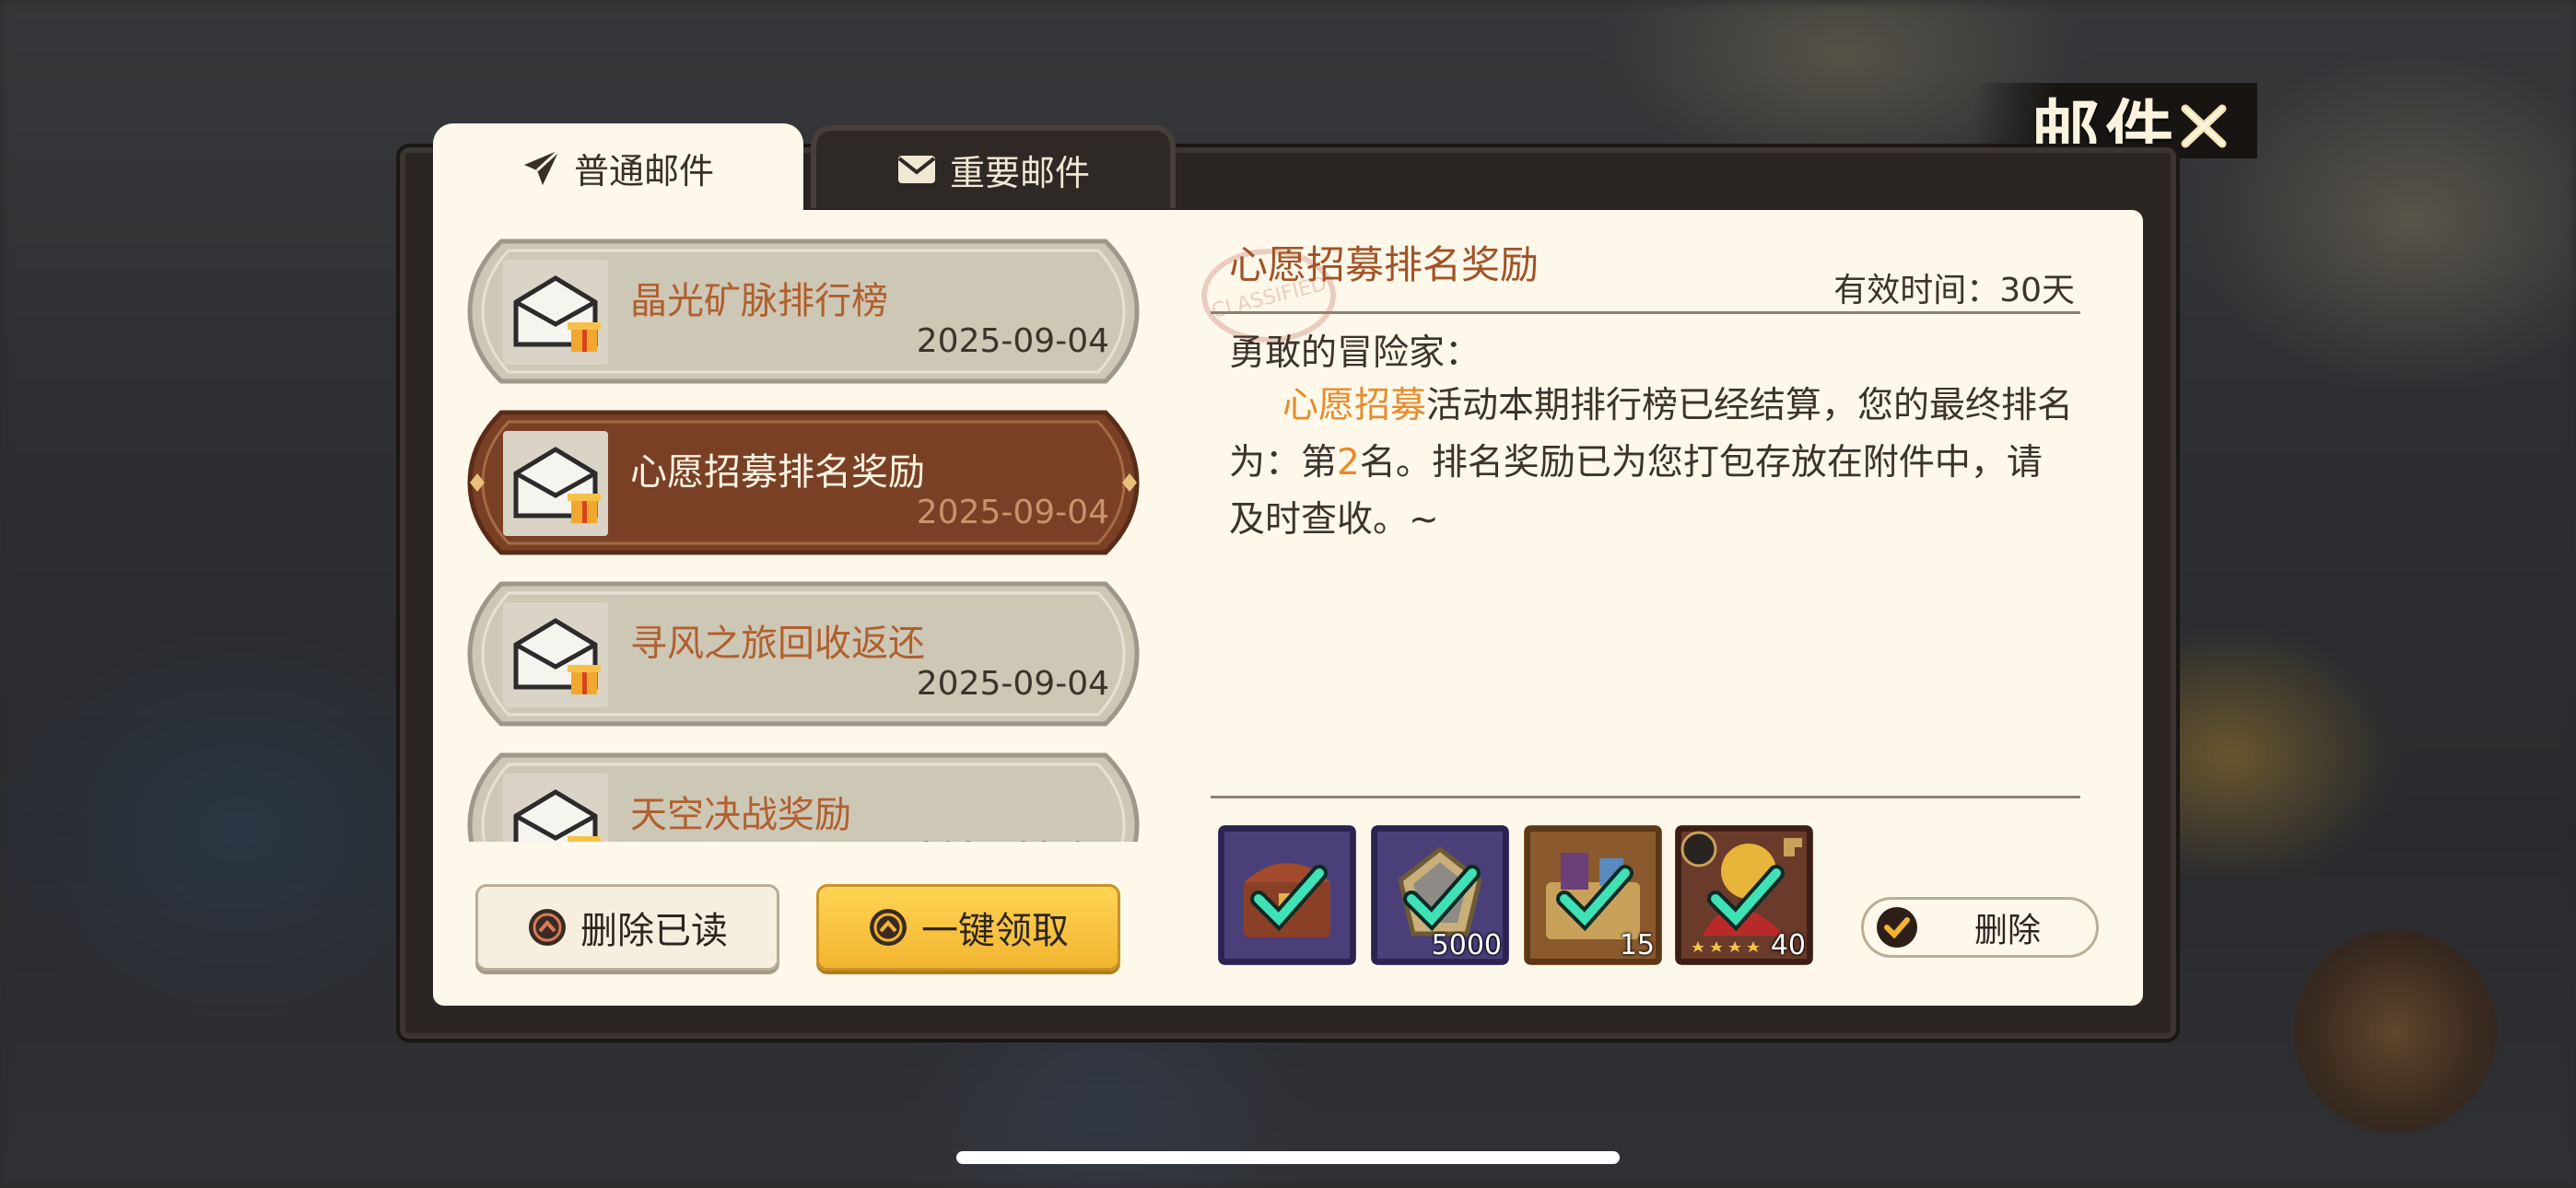 The image size is (2576, 1188). Describe the element at coordinates (740, 815) in the screenshot. I see `mail-title: 天空决战奖励` at that location.